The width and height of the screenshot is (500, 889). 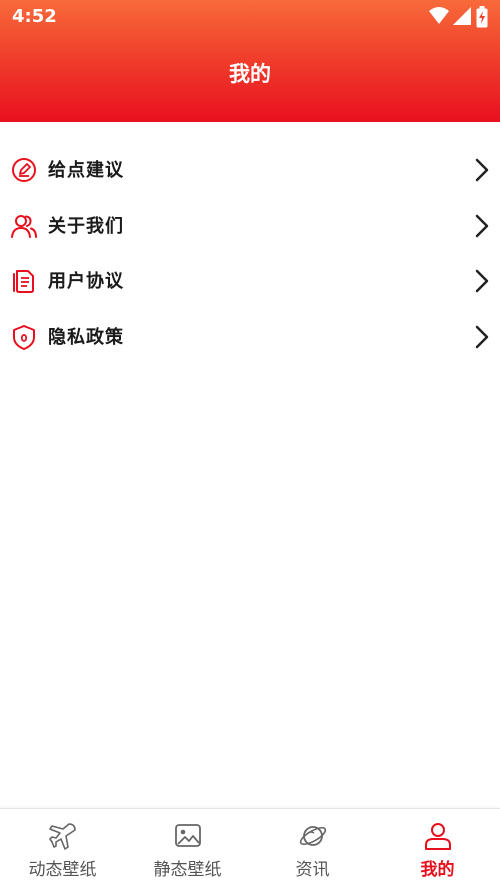 What do you see at coordinates (312, 849) in the screenshot?
I see `tab-news: 资讯` at bounding box center [312, 849].